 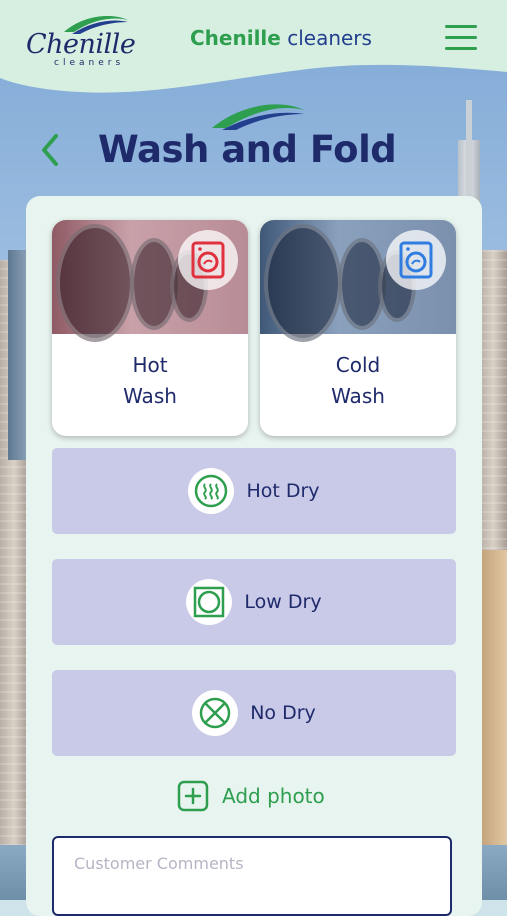 I want to click on app-title: Chenille cleaners, so click(x=281, y=38).